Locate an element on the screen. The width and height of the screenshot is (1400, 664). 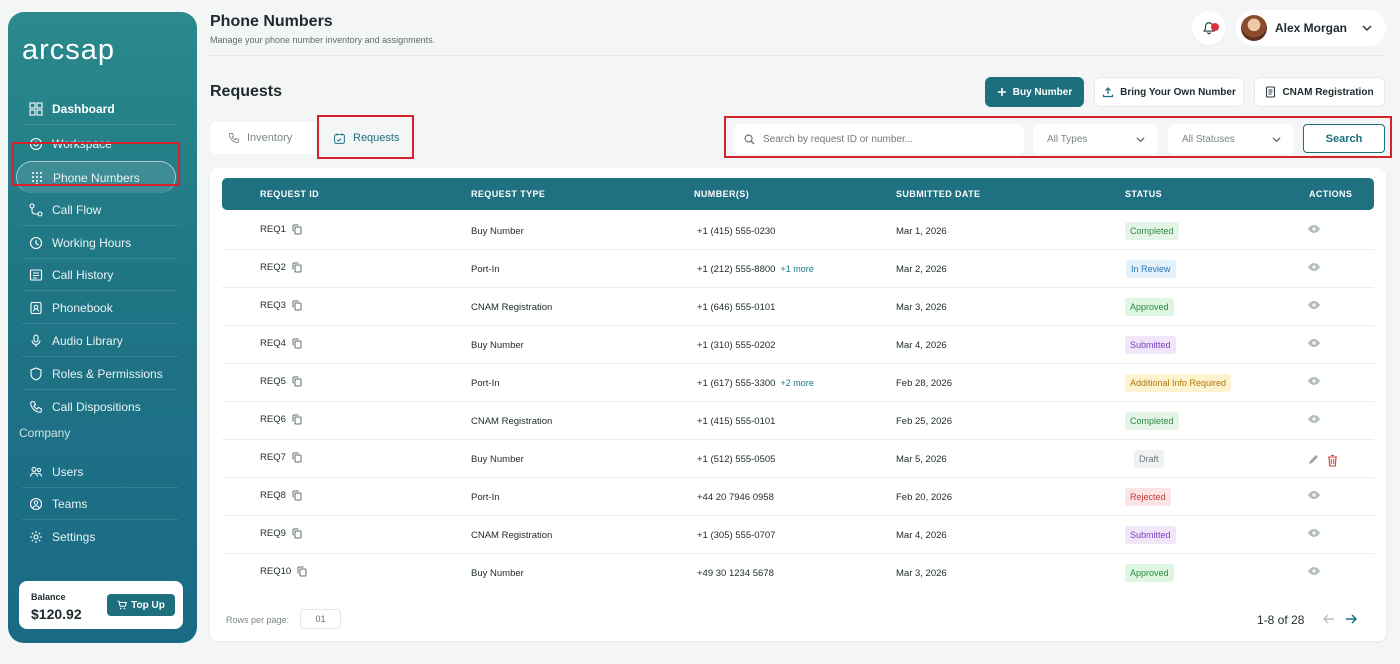
cnam-registration-button: CNAM Registration is located at coordinates (1319, 92).